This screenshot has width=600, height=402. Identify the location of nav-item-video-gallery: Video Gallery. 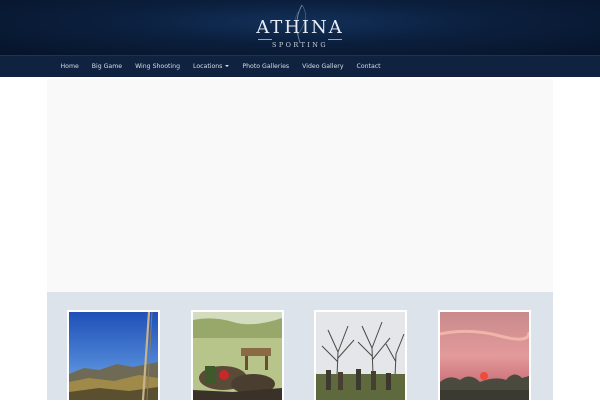
(323, 67).